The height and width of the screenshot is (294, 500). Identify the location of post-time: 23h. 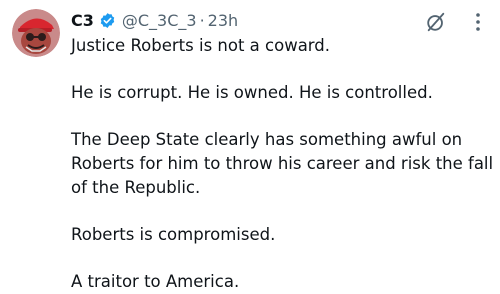
(223, 20).